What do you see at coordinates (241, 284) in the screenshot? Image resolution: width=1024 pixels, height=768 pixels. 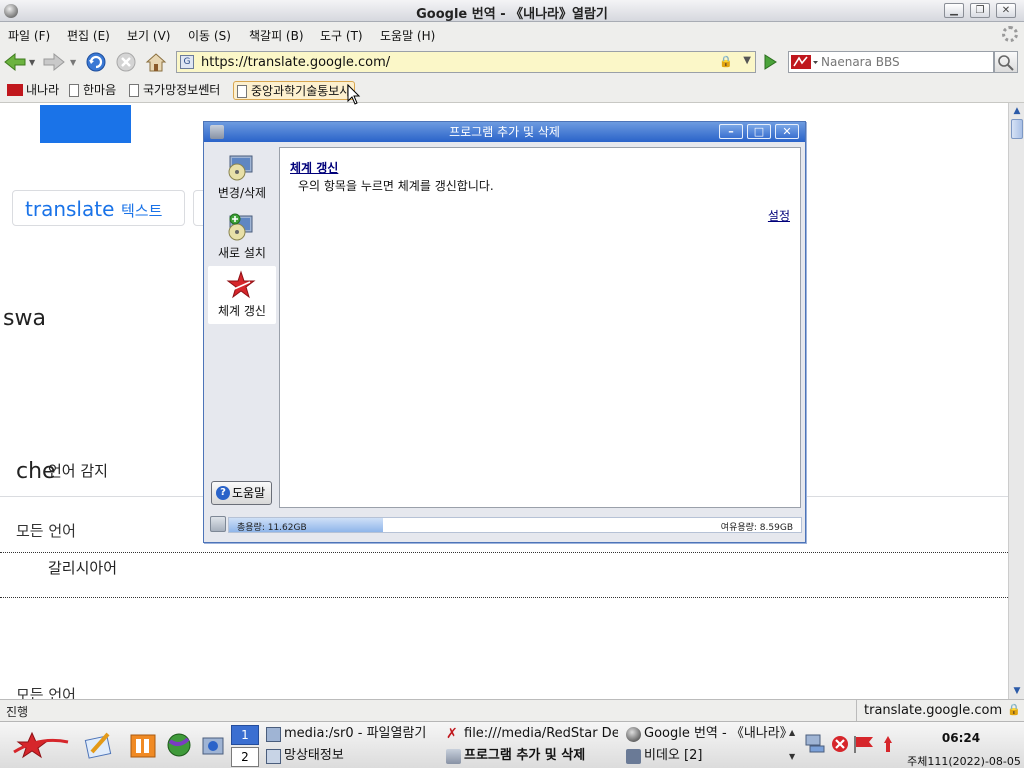 I see `red-star-icon` at bounding box center [241, 284].